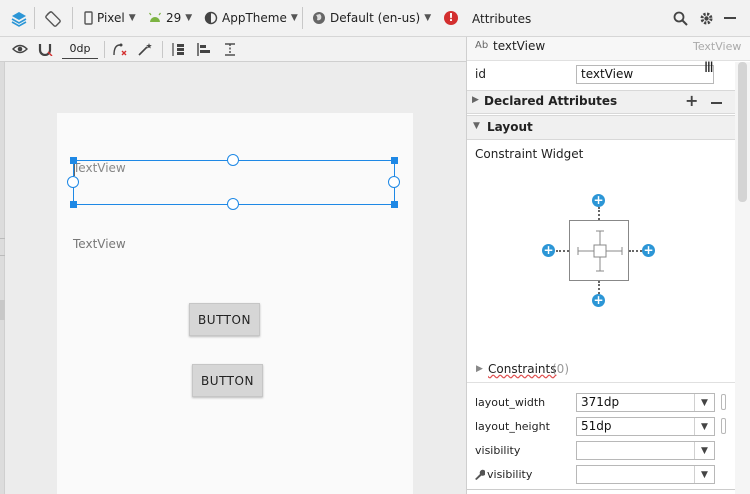 The image size is (750, 494). Describe the element at coordinates (99, 168) in the screenshot. I see `selected-textview-text: TextView` at that location.